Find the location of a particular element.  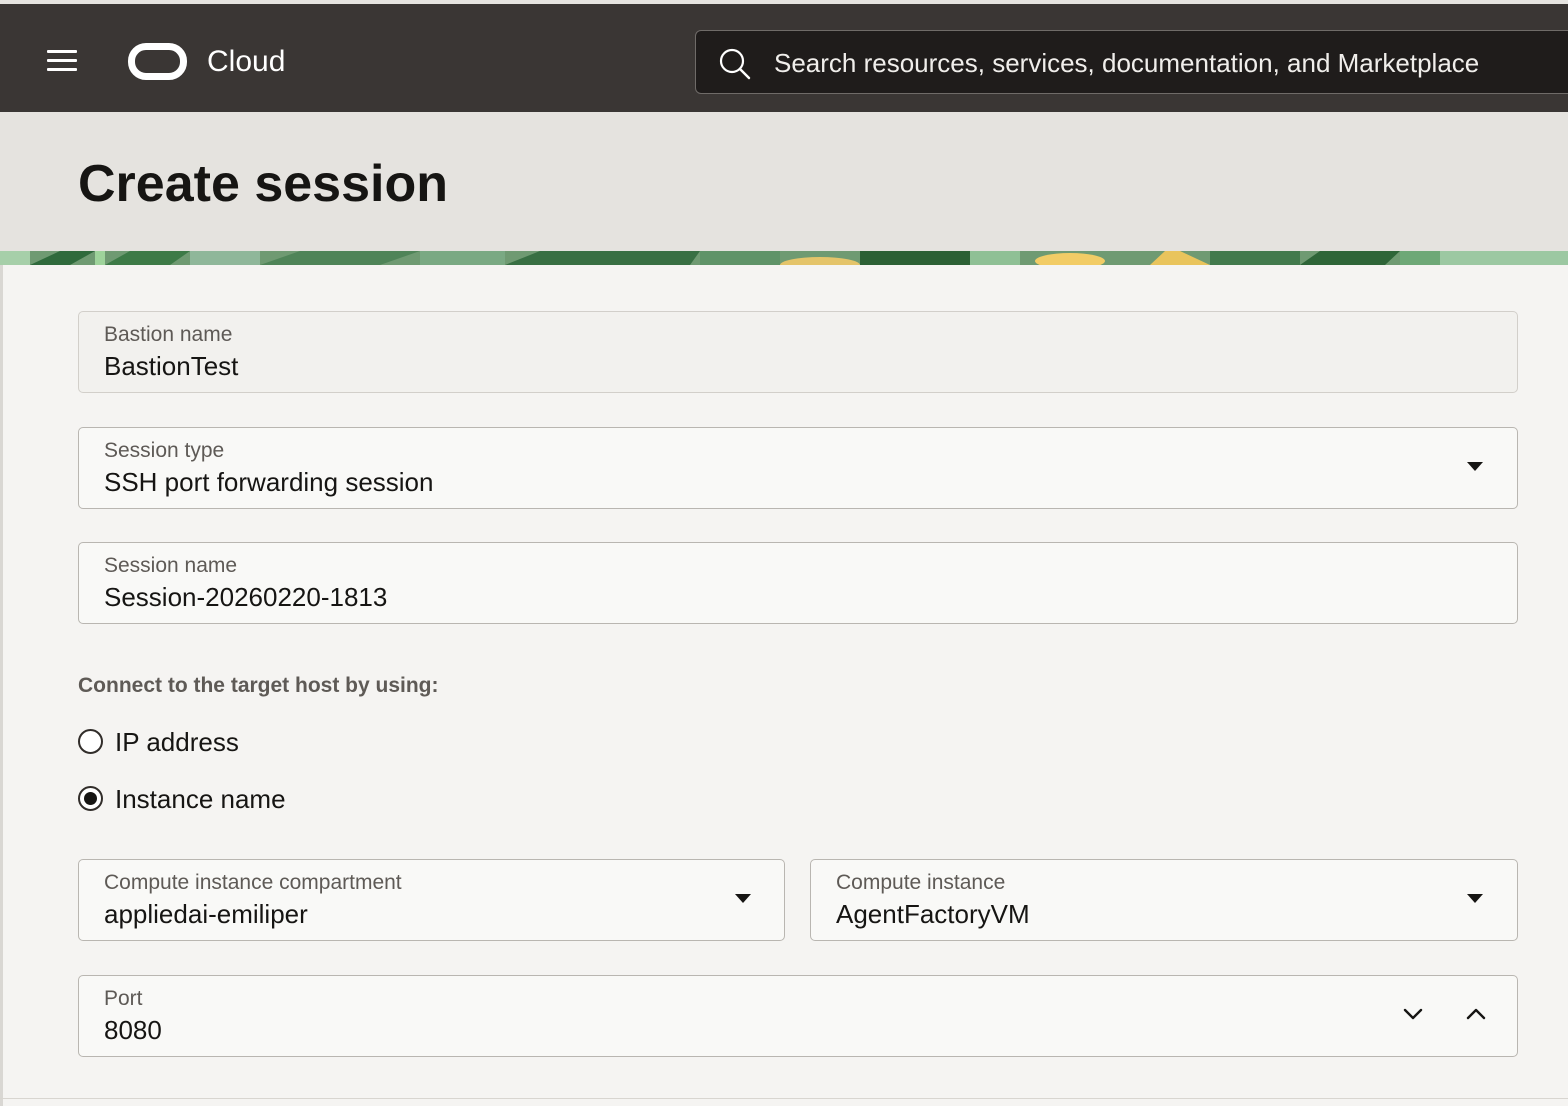

compute-instance-select: Compute instance AgentFactoryVM is located at coordinates (1164, 900).